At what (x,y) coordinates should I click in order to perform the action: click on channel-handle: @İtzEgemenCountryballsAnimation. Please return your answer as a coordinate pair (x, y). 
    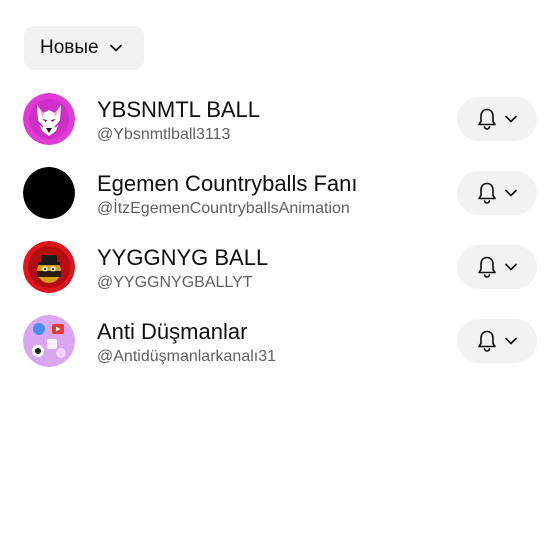
    Looking at the image, I should click on (223, 208).